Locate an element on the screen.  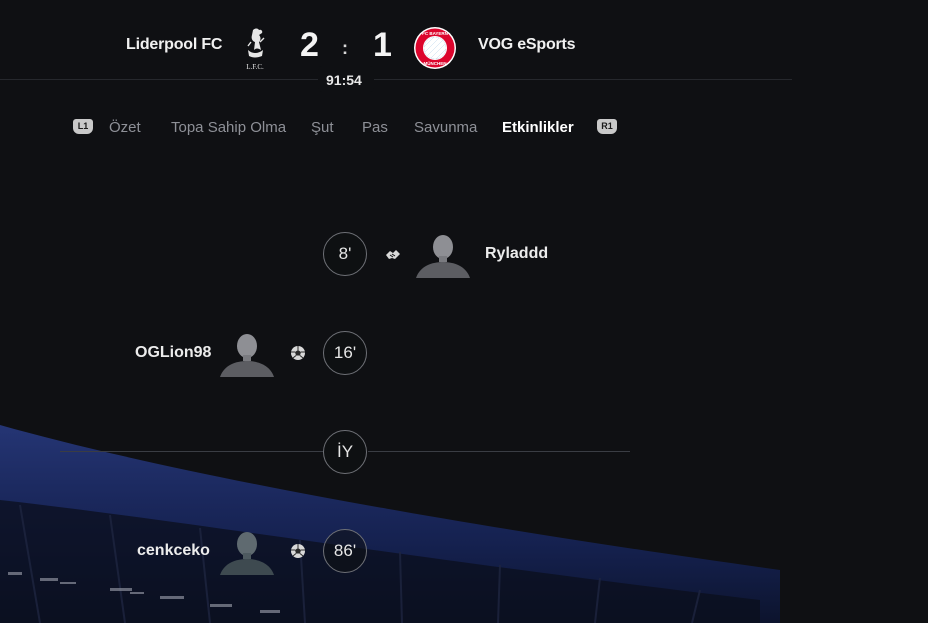
event-player-name: OGLion98 is located at coordinates (173, 352).